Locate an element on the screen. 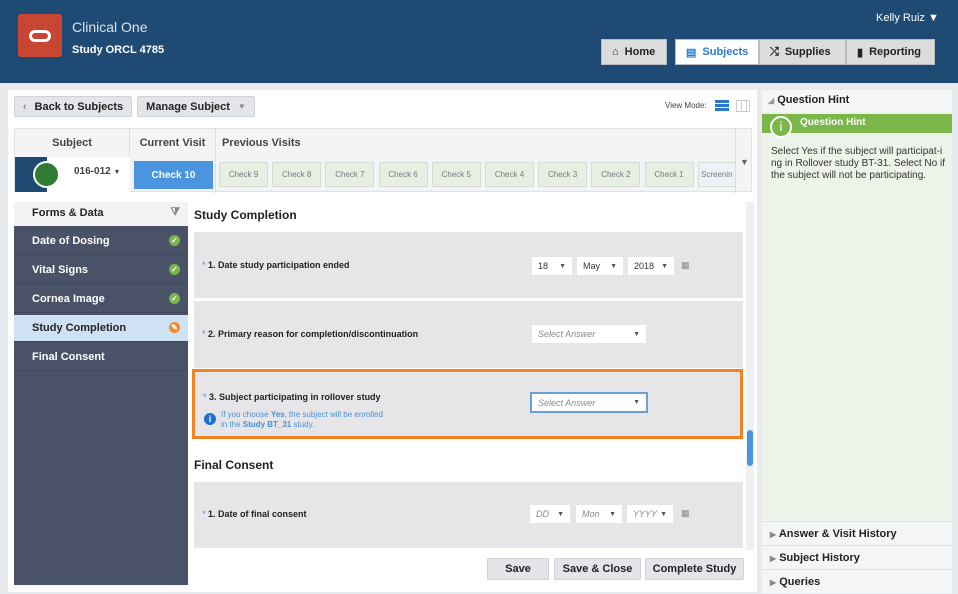  chevron-left-icon: ‹ is located at coordinates (24, 106).